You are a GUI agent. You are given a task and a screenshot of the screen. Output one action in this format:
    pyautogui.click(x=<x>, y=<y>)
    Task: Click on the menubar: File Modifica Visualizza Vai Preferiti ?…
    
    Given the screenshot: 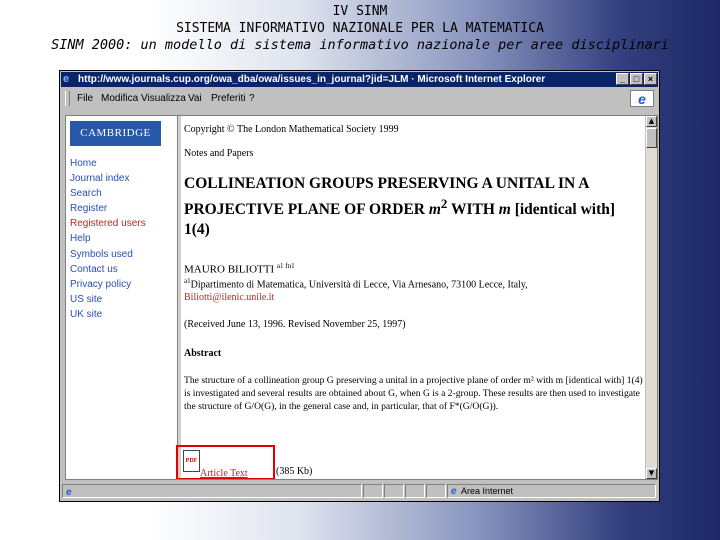 What is the action you would take?
    pyautogui.click(x=359, y=99)
    